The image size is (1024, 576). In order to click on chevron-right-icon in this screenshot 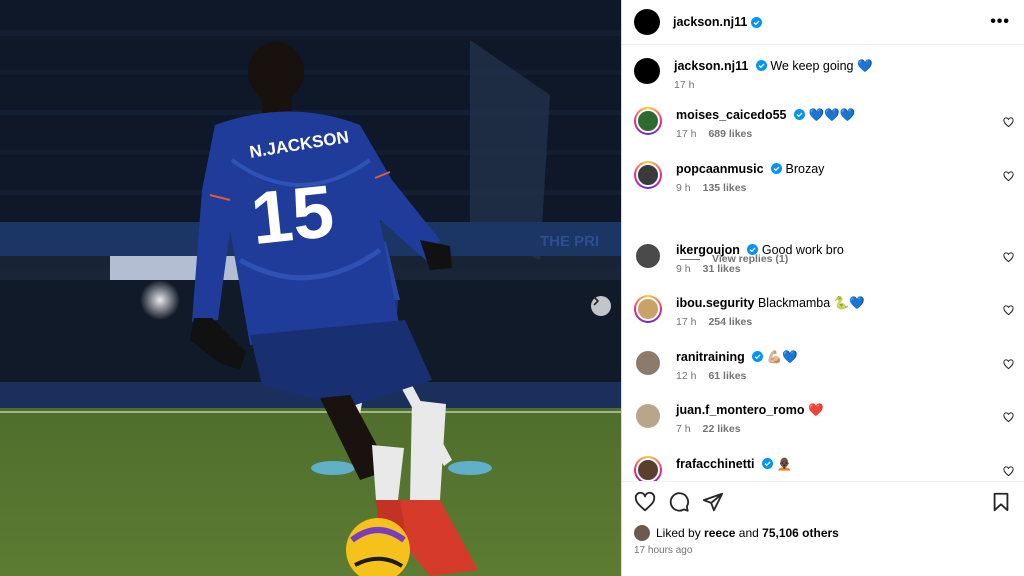, I will do `click(596, 301)`.